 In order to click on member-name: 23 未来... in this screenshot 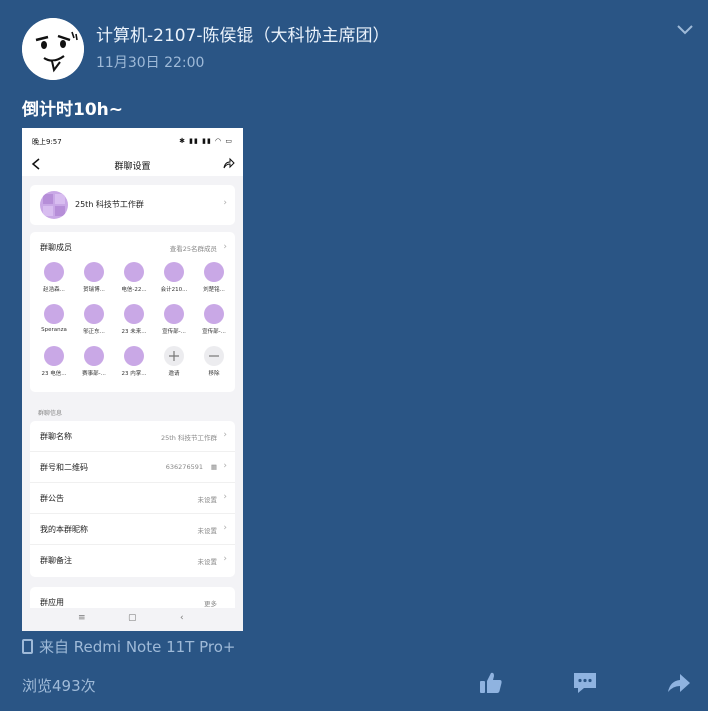, I will do `click(134, 332)`.